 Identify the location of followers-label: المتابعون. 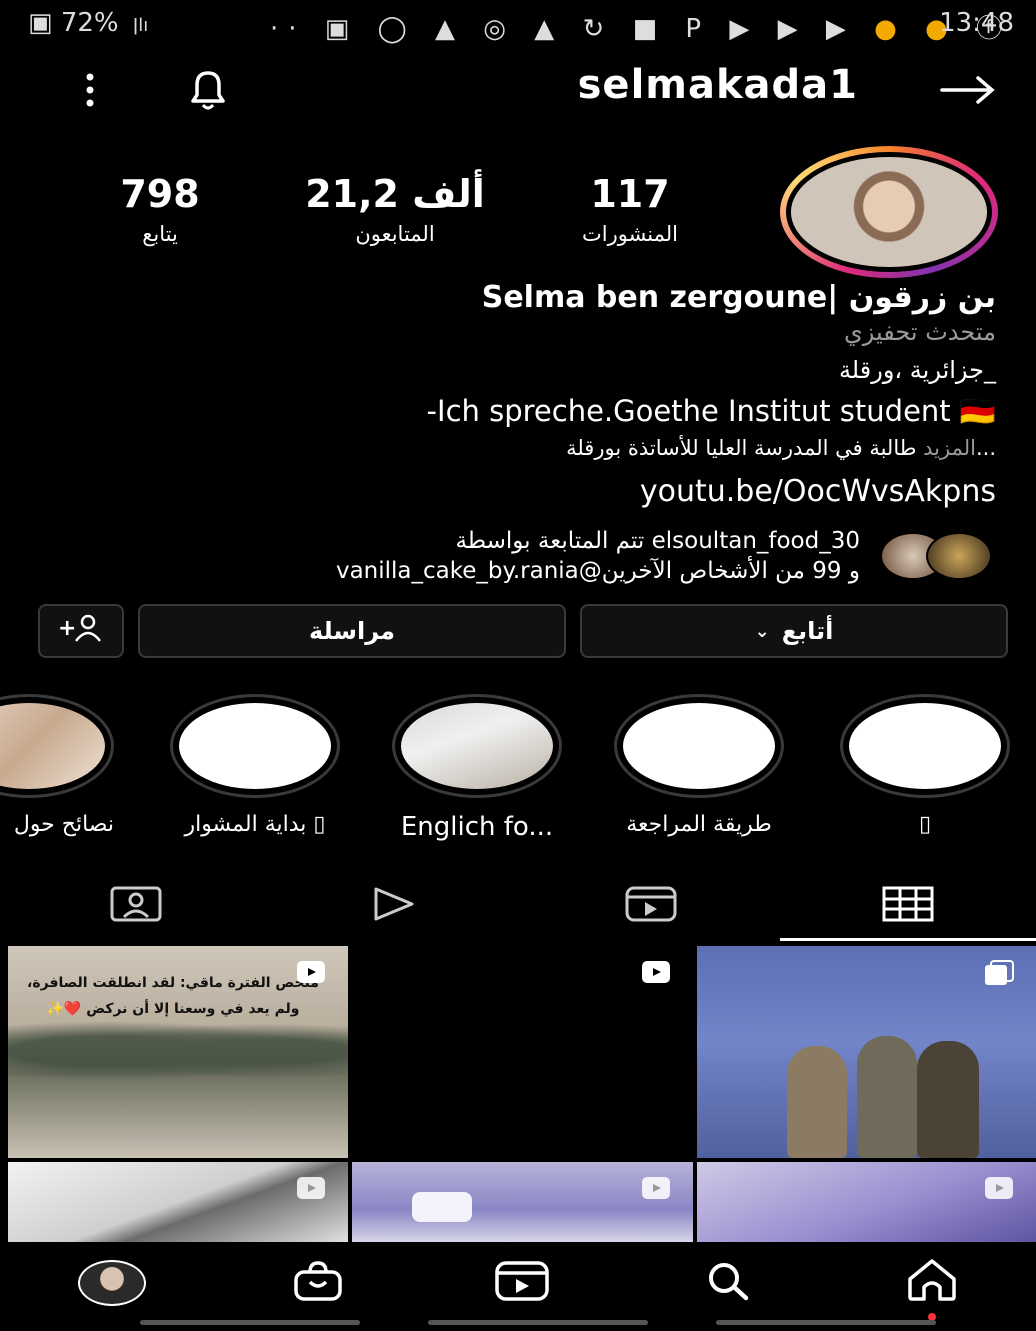
(395, 234).